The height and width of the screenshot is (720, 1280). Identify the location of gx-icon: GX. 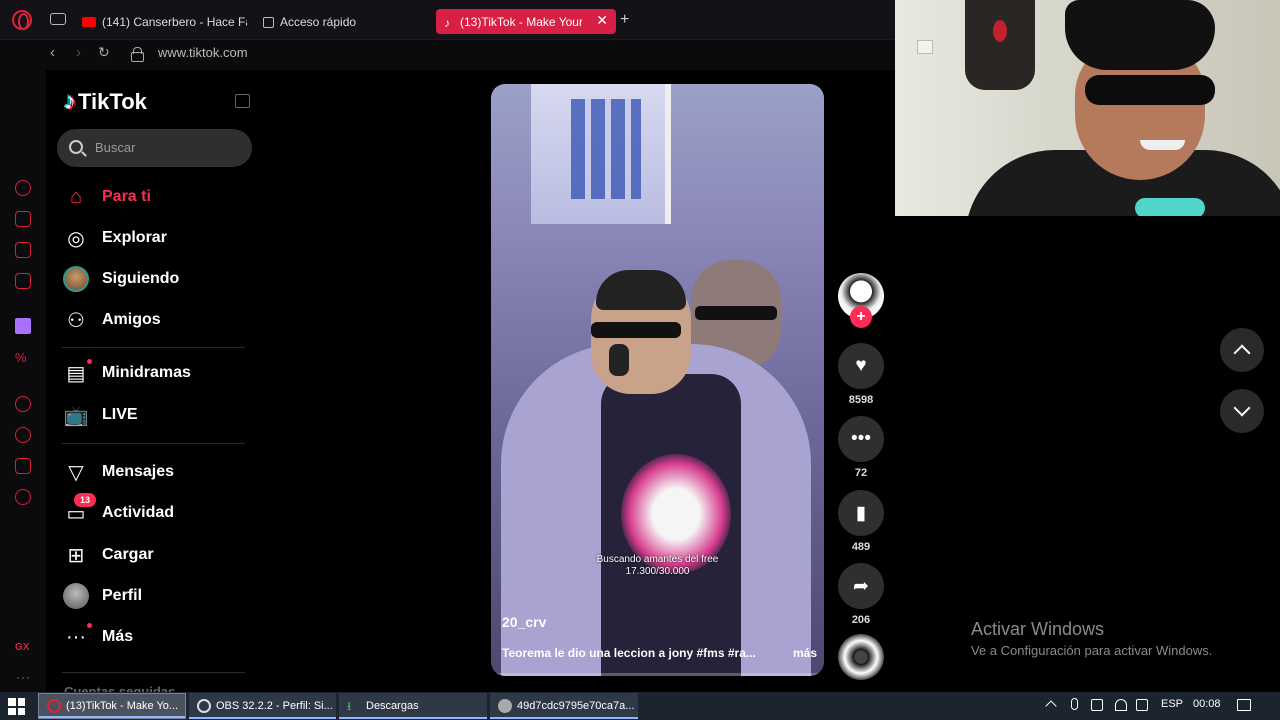
(22, 647).